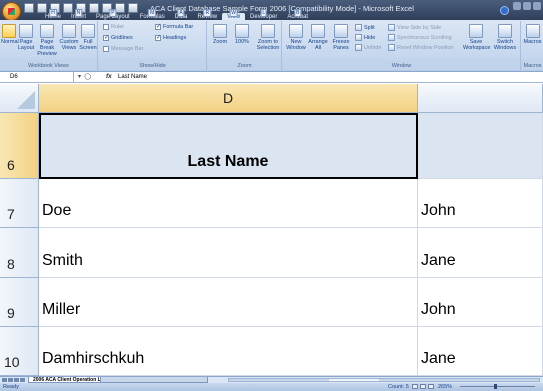 The image size is (543, 391). I want to click on undo-icon, so click(42, 8).